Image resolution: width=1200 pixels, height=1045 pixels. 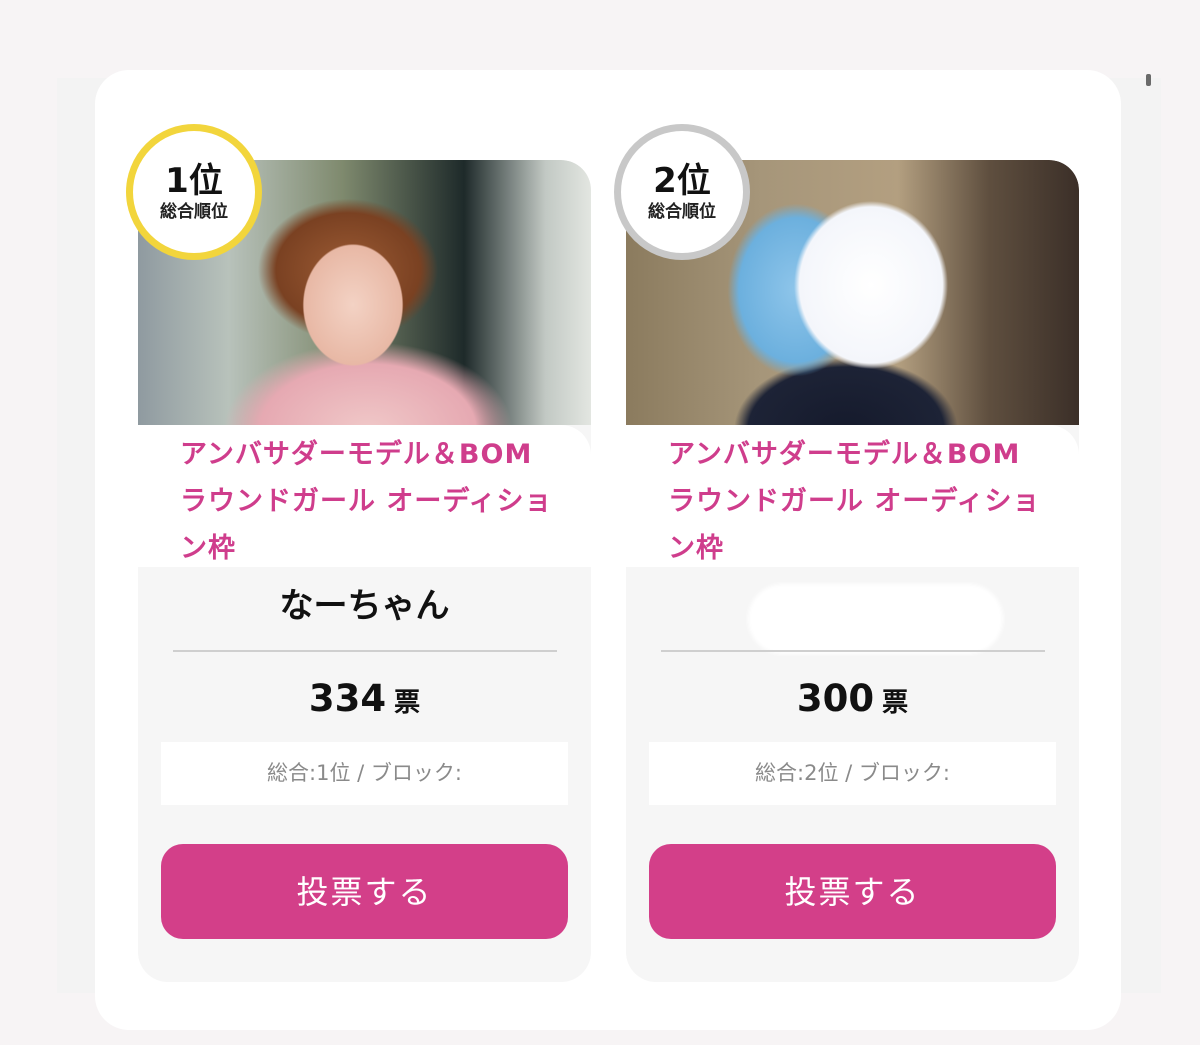 I want to click on rank-badge-2: 2位 総合順位, so click(x=682, y=192).